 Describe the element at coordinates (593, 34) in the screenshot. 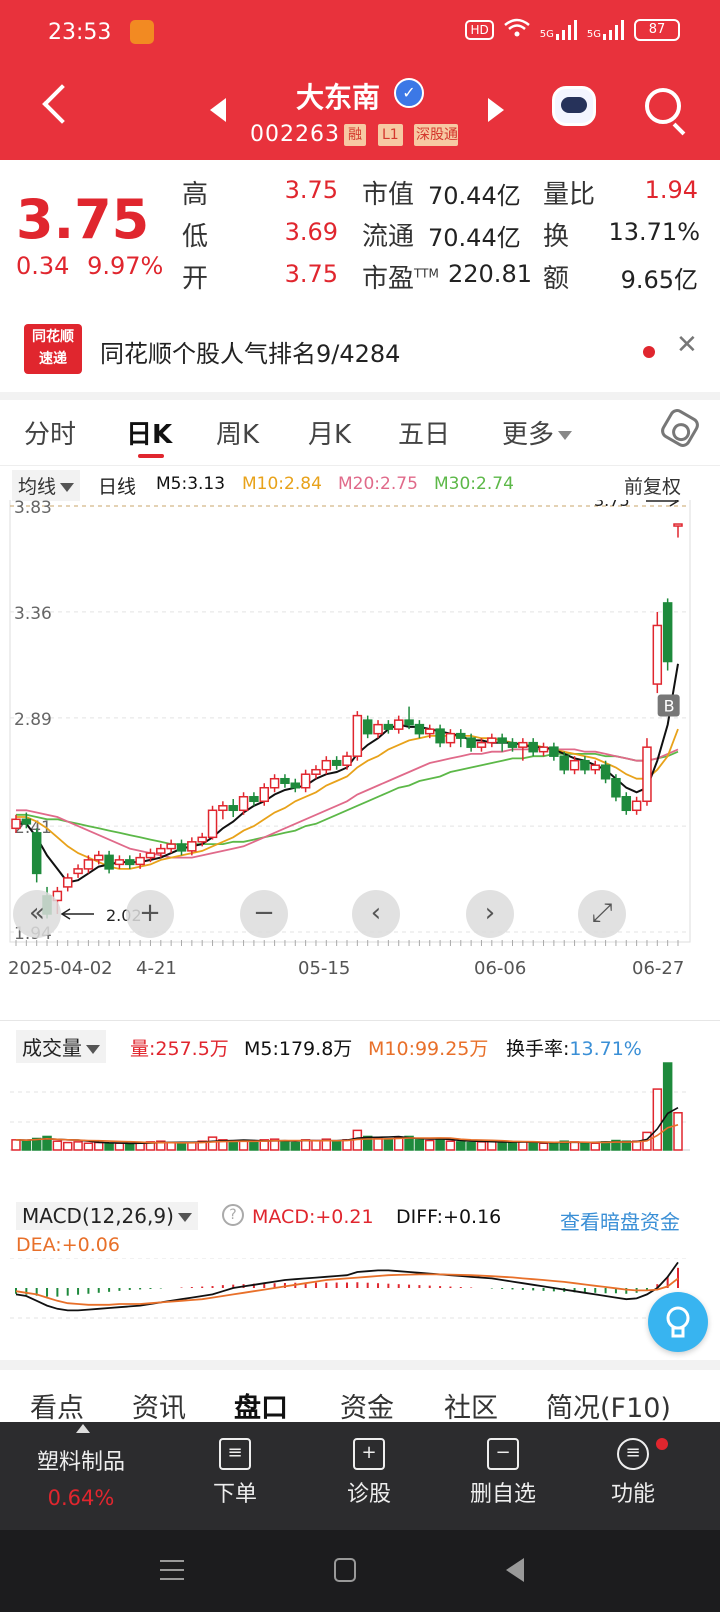

I see `sim2-label: 5G` at that location.